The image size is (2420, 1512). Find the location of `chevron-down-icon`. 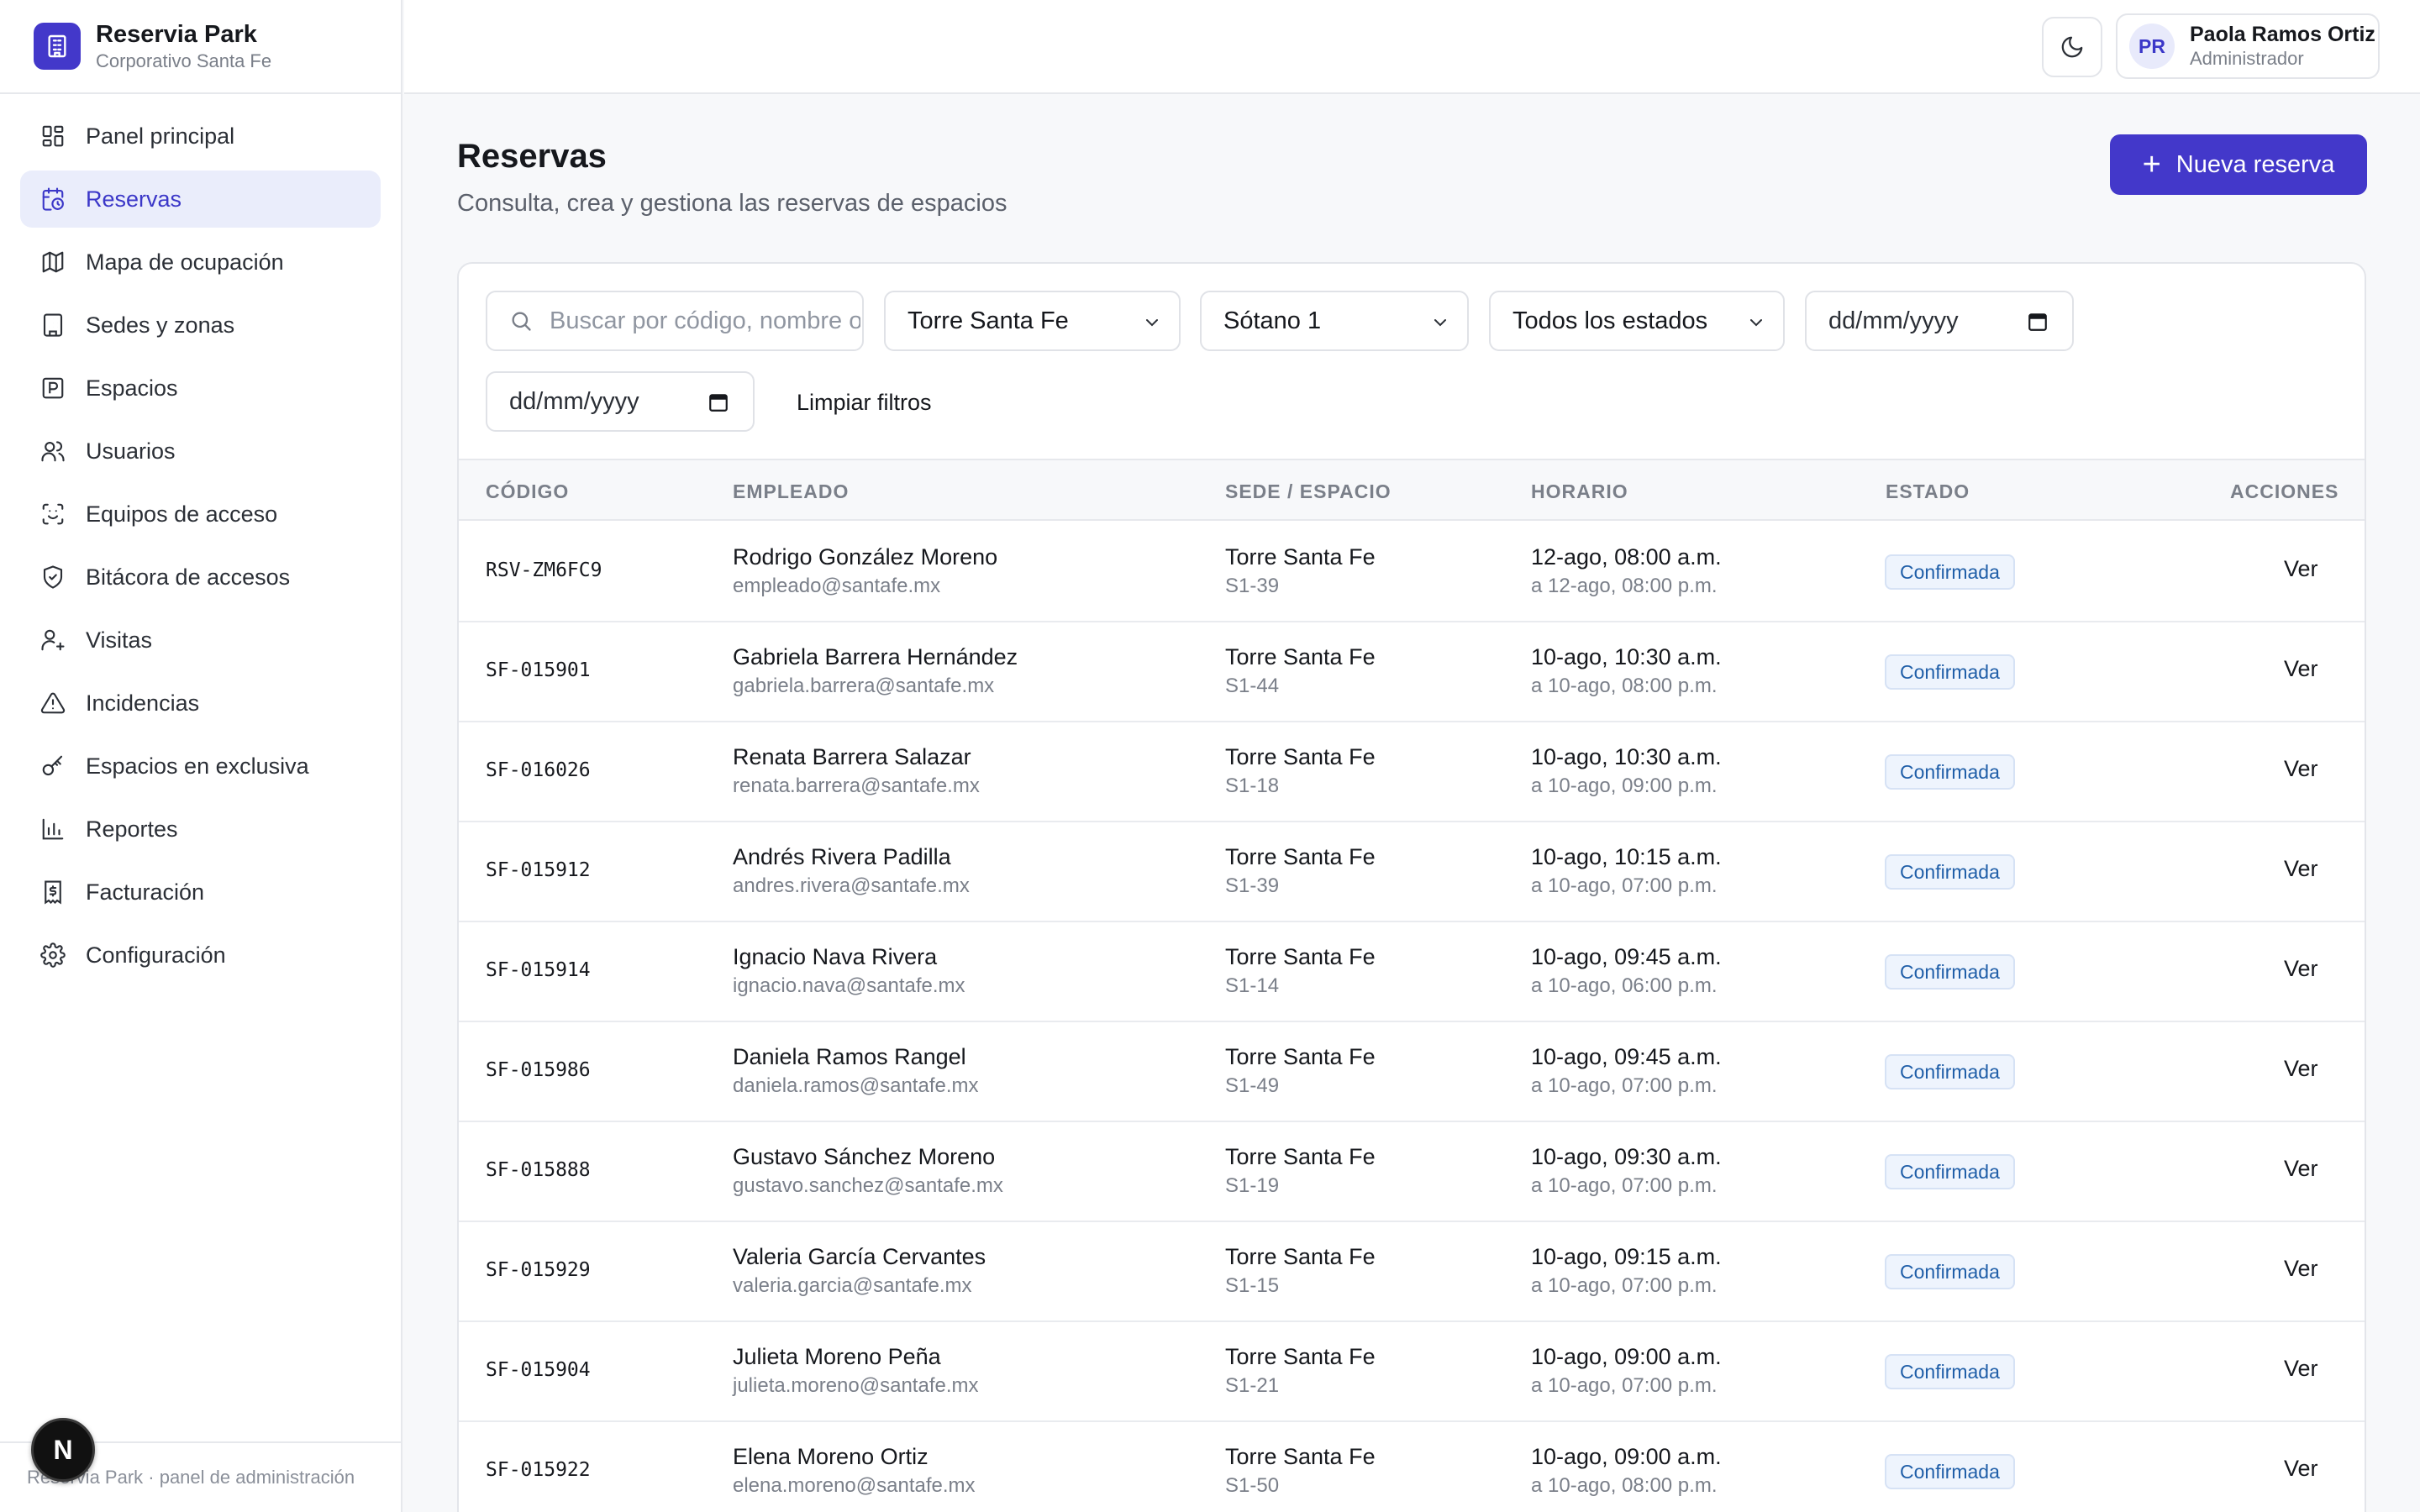

chevron-down-icon is located at coordinates (1440, 323).